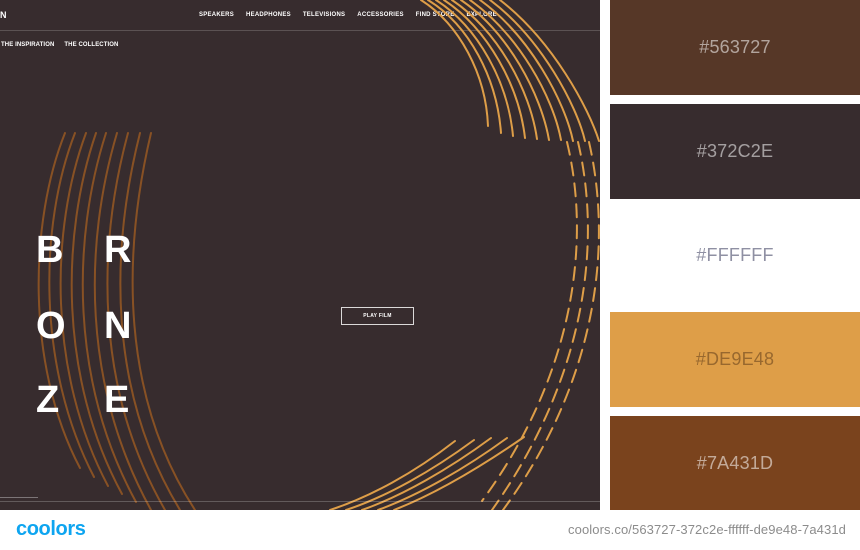 The height and width of the screenshot is (550, 860). Describe the element at coordinates (118, 326) in the screenshot. I see `bronze-letter-n: N` at that location.